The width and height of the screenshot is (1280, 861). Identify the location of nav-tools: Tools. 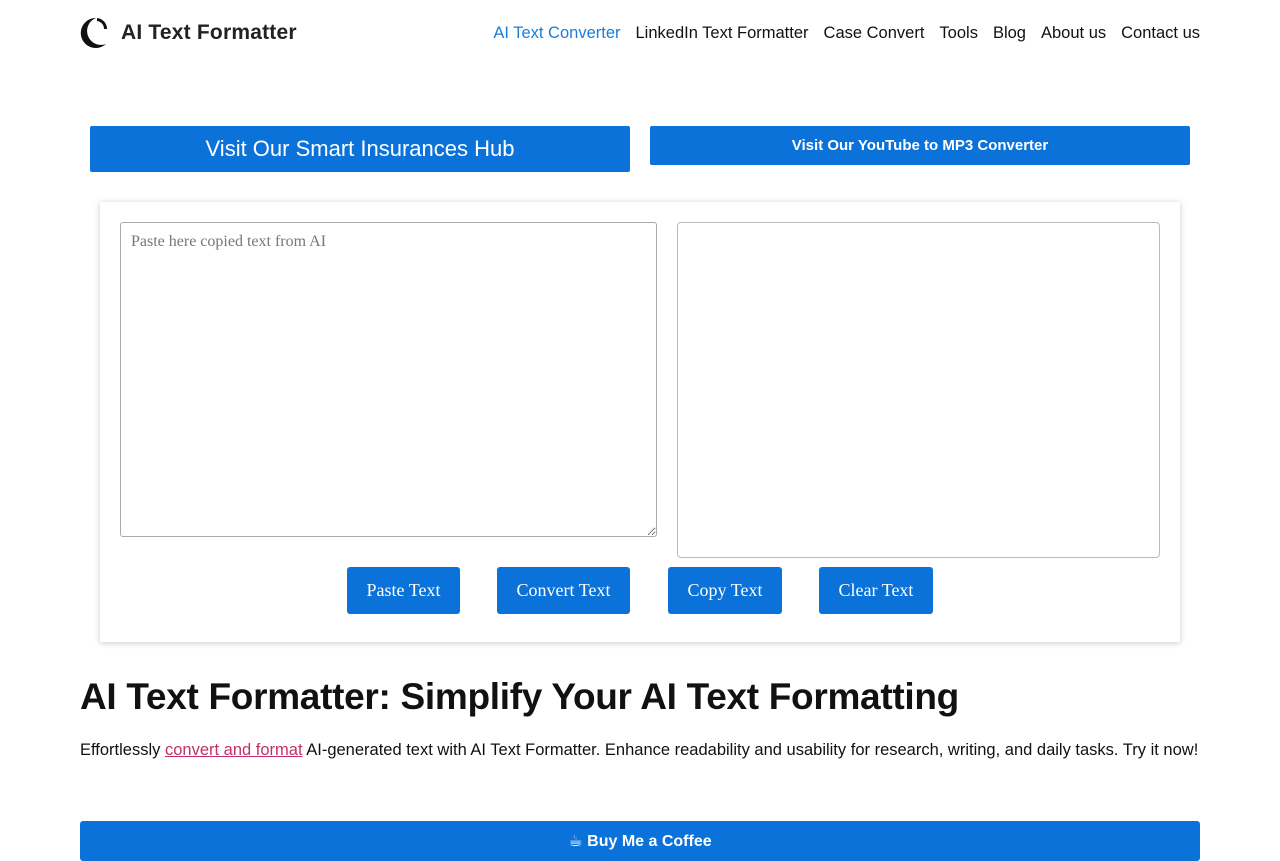
(958, 33).